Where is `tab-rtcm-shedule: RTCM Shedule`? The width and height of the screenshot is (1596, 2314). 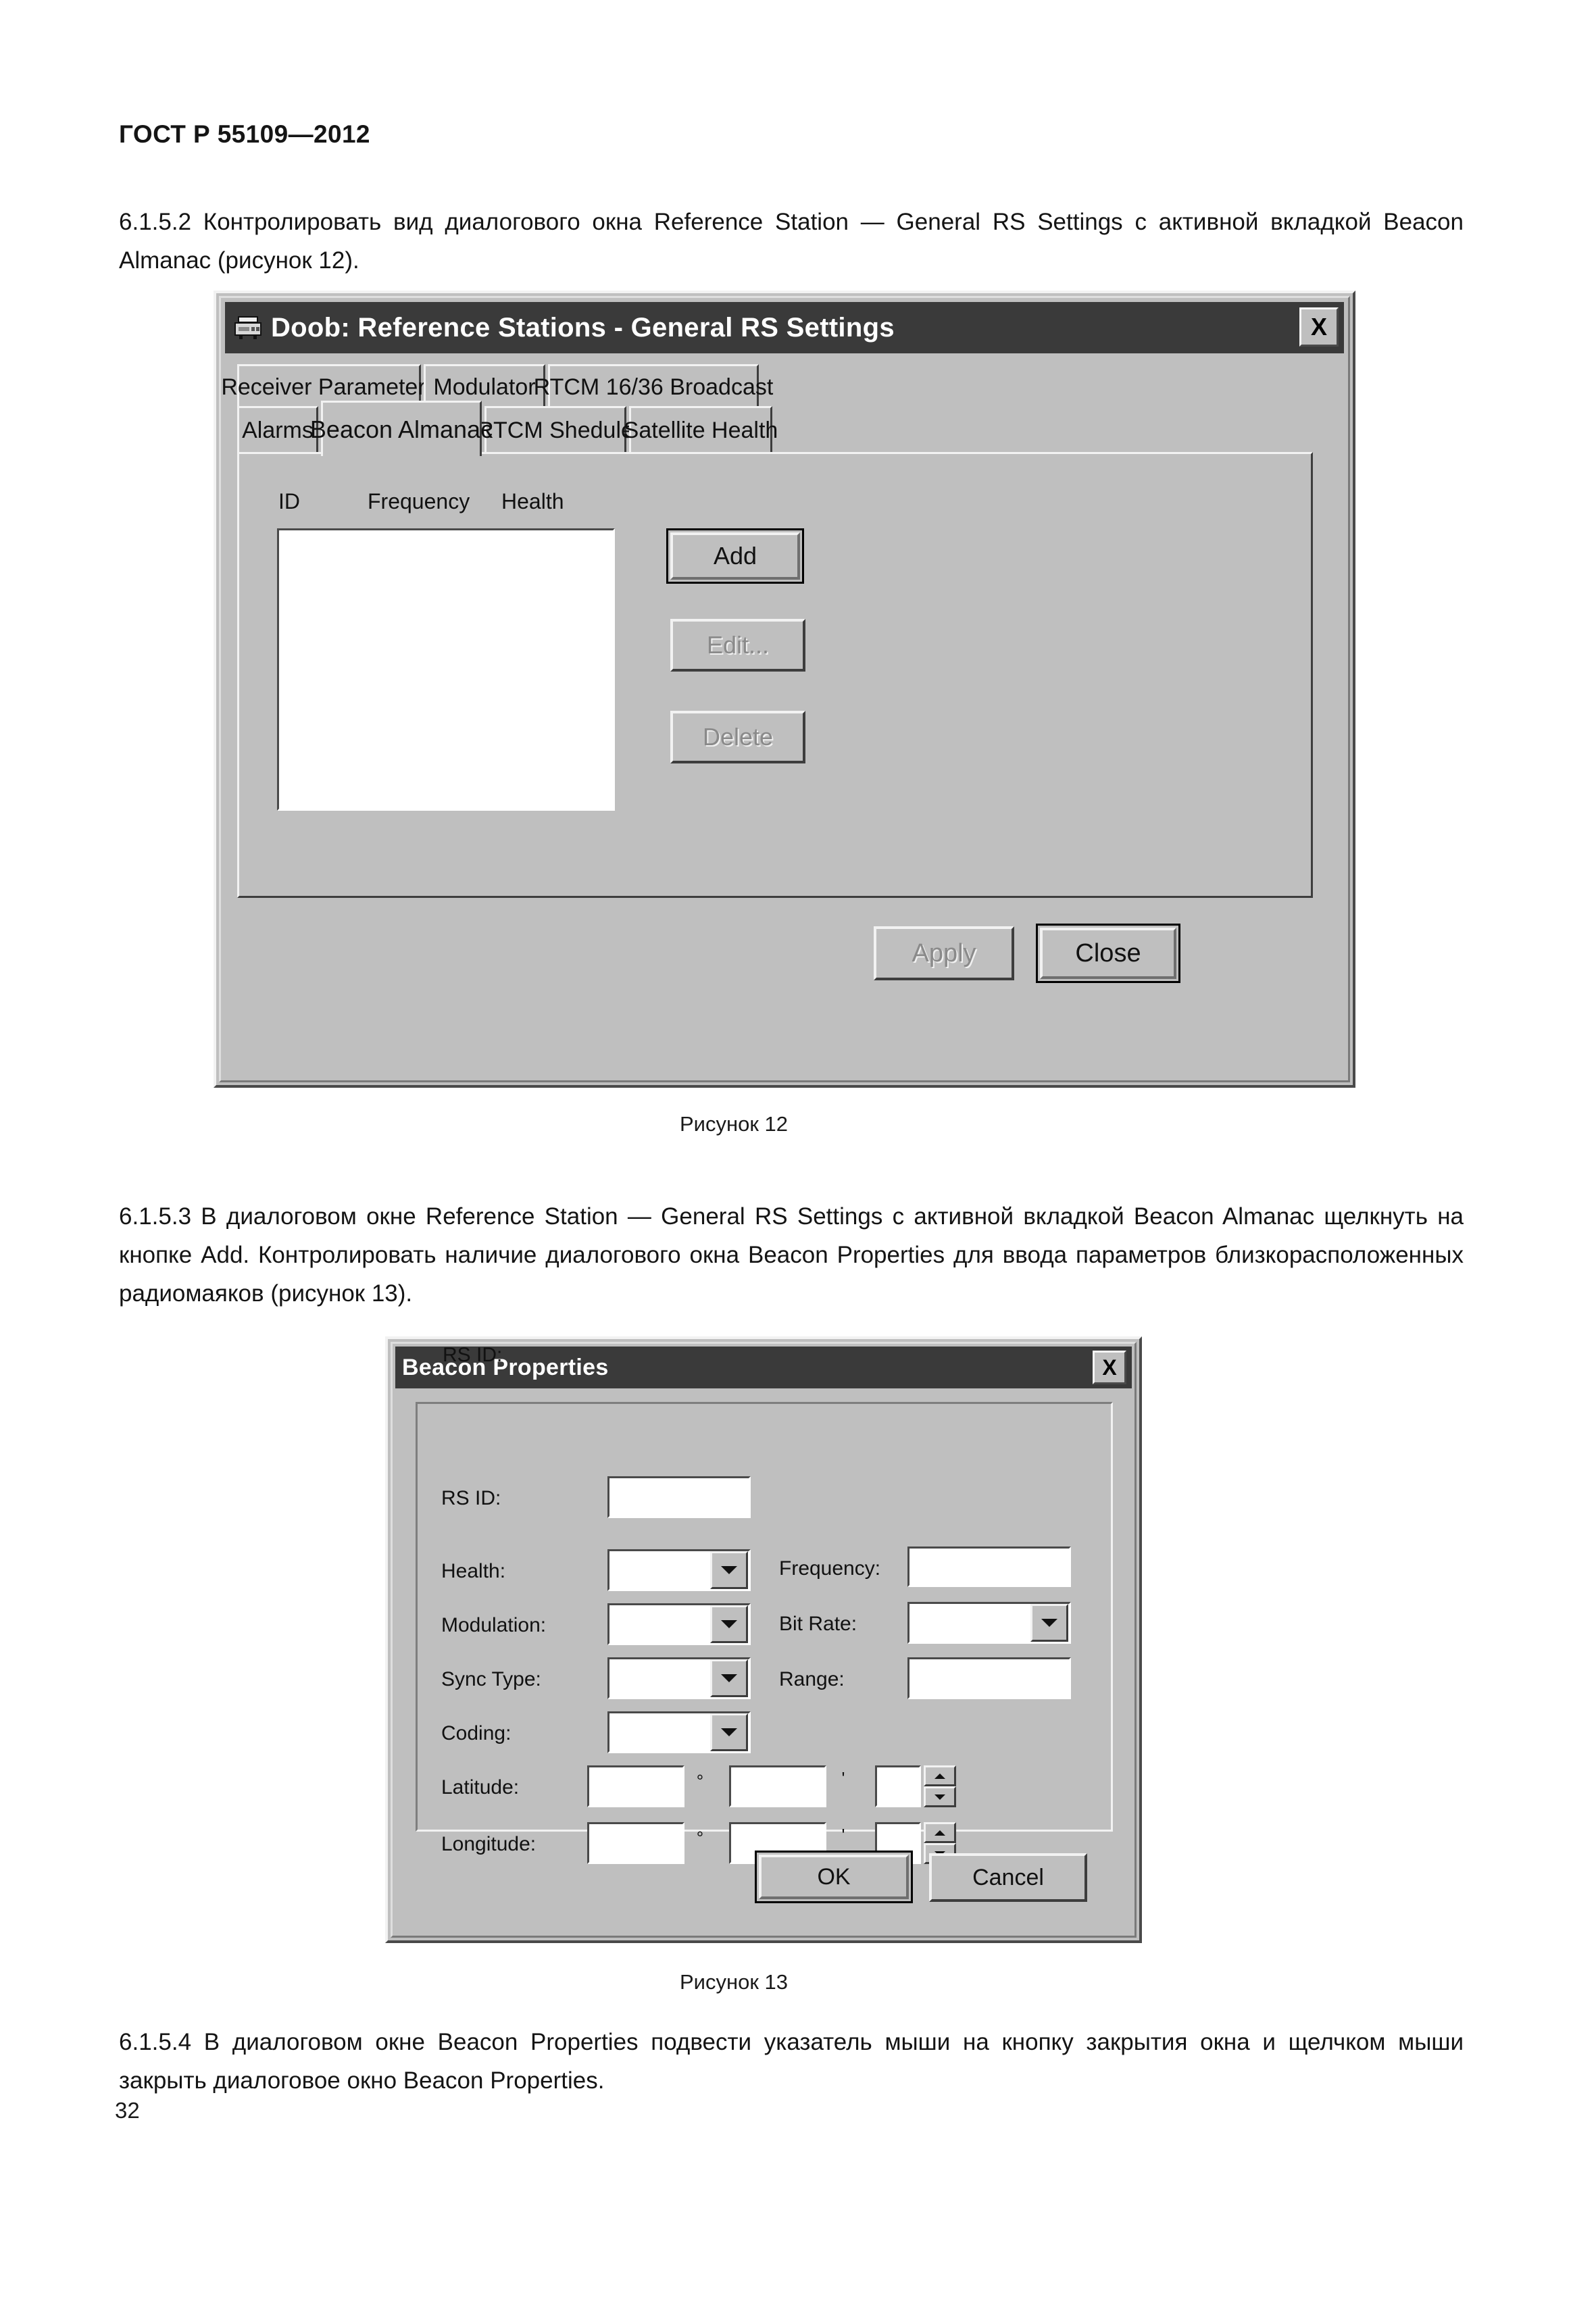
tab-rtcm-shedule: RTCM Shedule is located at coordinates (555, 430).